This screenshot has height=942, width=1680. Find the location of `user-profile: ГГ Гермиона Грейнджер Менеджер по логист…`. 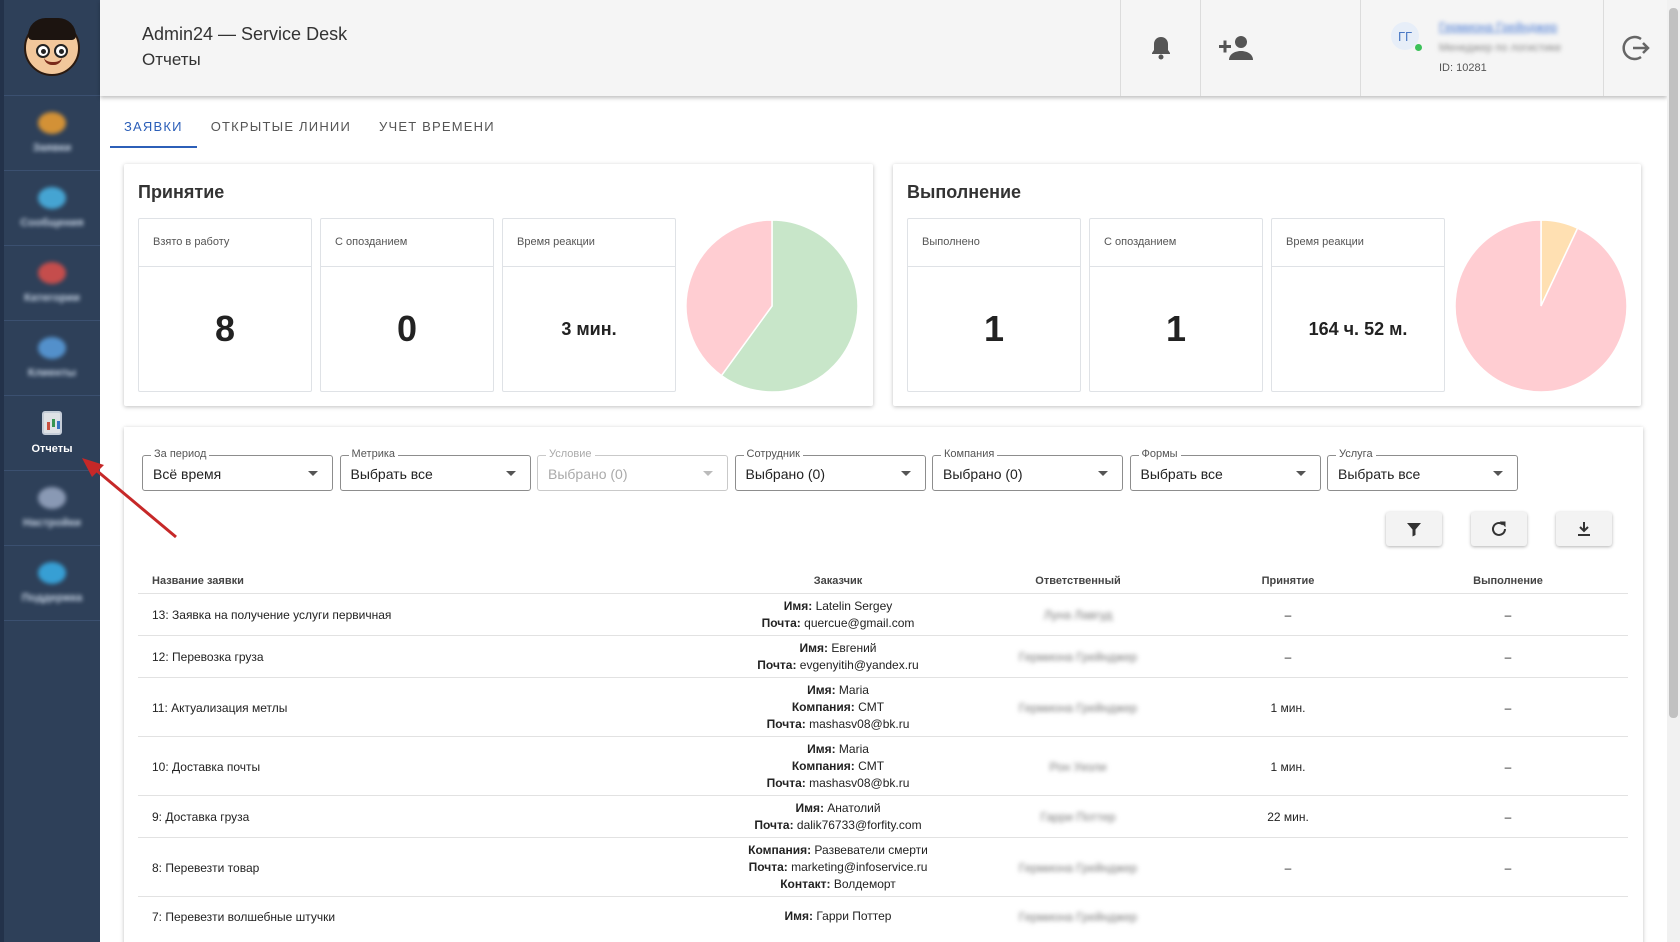

user-profile: ГГ Гермиона Грейнджер Менеджер по логист… is located at coordinates (1481, 48).